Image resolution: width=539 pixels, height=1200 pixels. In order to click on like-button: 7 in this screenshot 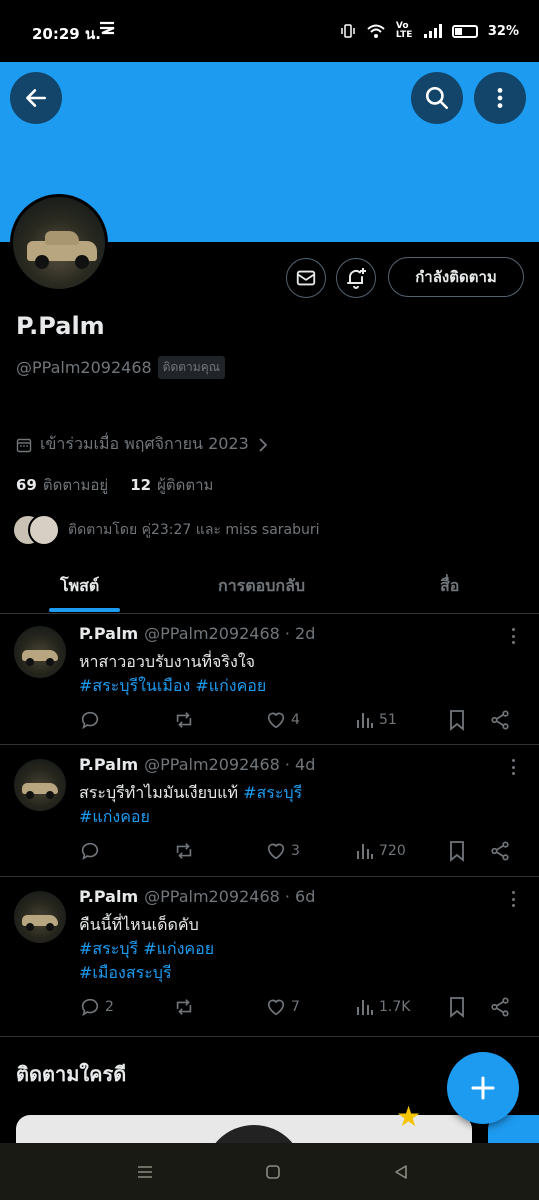, I will do `click(282, 1007)`.